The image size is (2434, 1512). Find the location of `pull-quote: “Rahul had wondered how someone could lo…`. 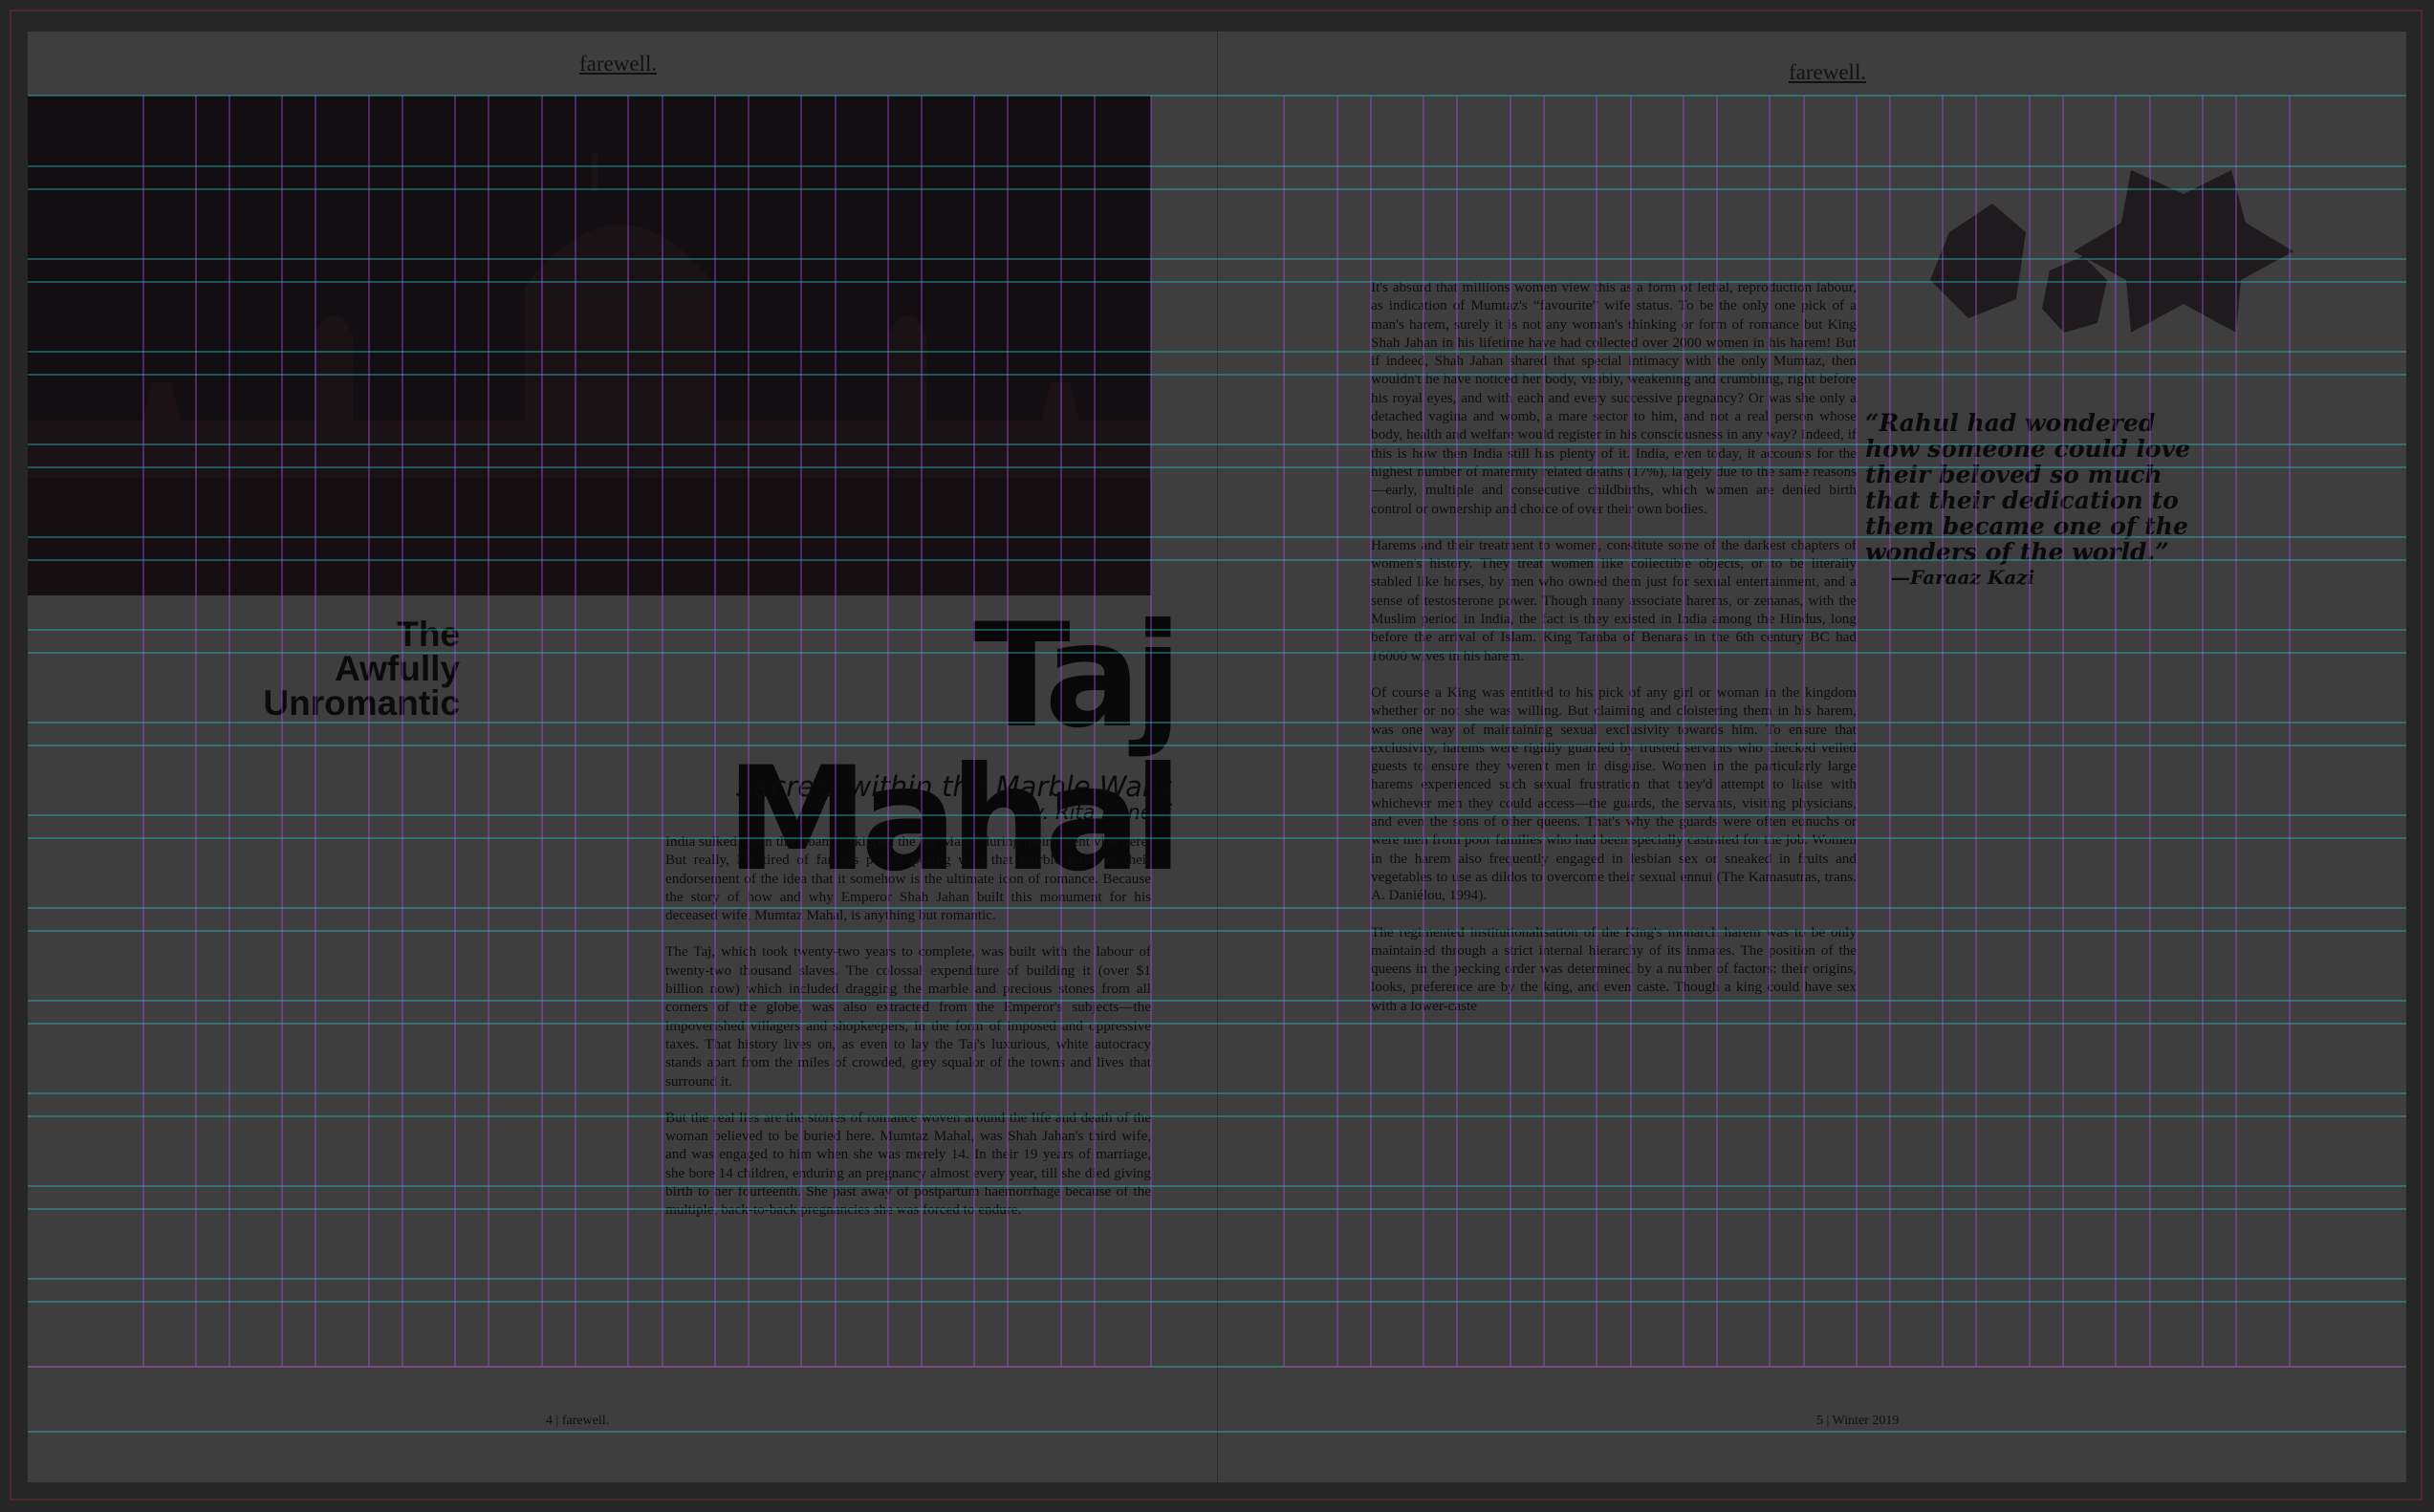

pull-quote: “Rahul had wondered how someone could lo… is located at coordinates (2028, 488).